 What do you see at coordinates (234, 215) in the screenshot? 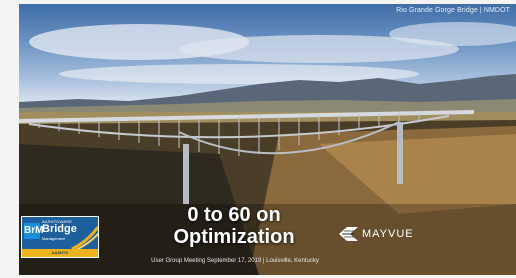
I see `title-line-1: 0 to 60 on` at bounding box center [234, 215].